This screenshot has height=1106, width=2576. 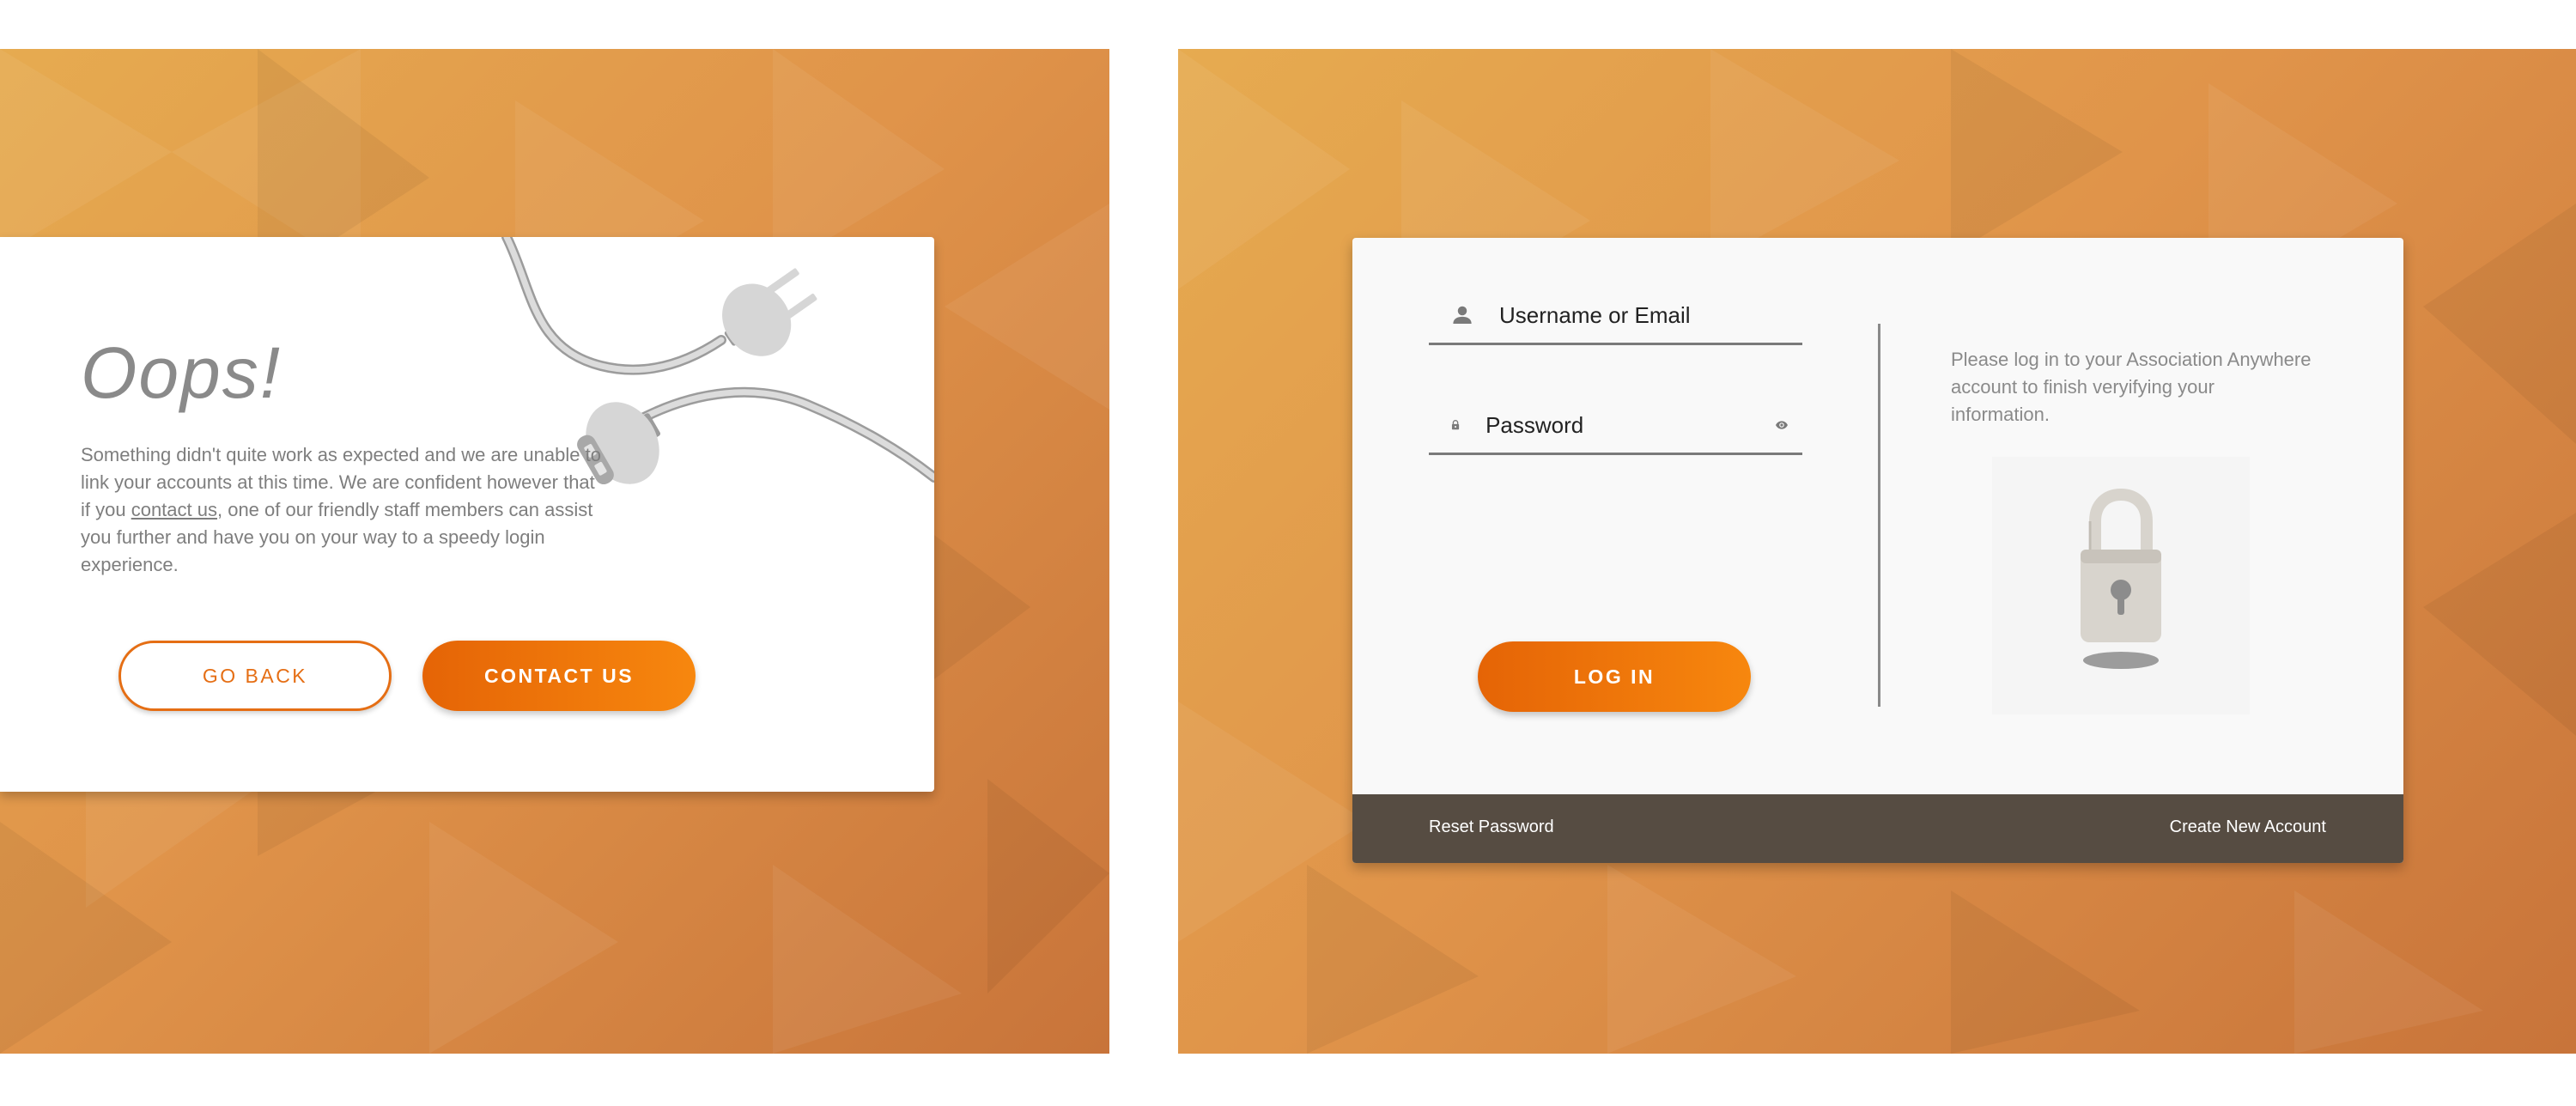 What do you see at coordinates (1455, 425) in the screenshot?
I see `lock-icon` at bounding box center [1455, 425].